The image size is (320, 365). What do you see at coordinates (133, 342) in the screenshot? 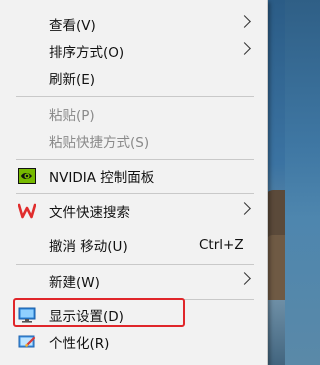
I see `menu-item-personalize: 个性化(R)` at bounding box center [133, 342].